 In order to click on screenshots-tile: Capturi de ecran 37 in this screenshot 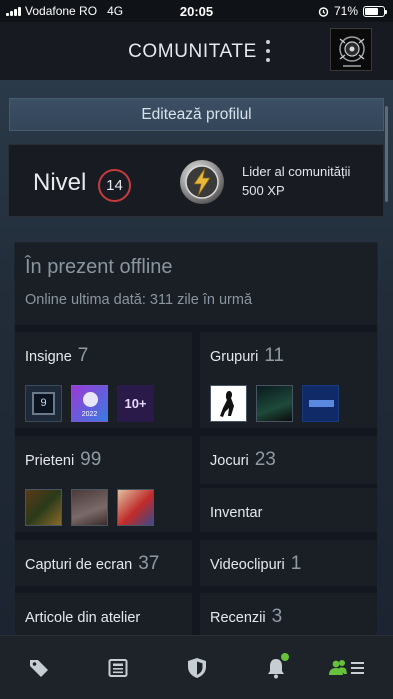, I will do `click(103, 563)`.